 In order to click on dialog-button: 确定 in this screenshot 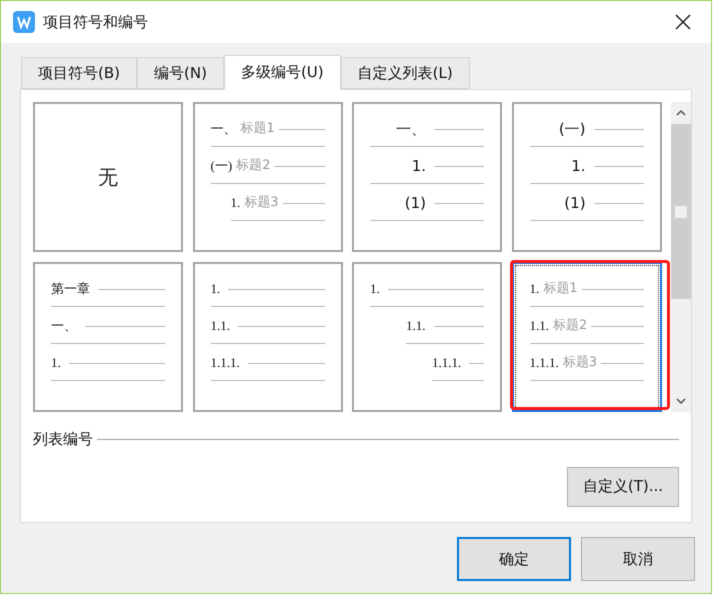, I will do `click(514, 559)`.